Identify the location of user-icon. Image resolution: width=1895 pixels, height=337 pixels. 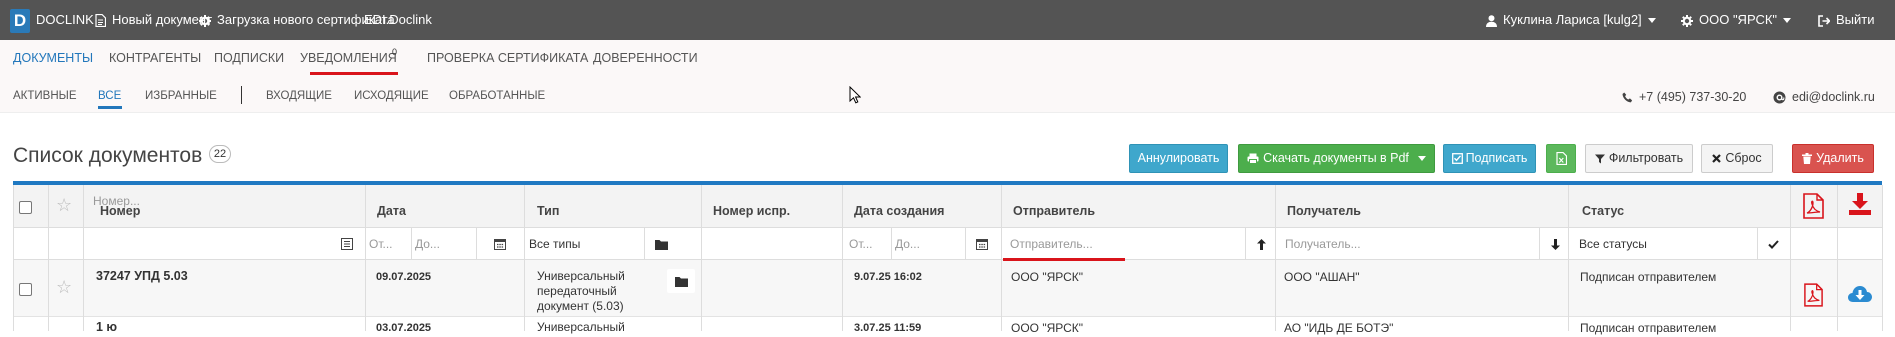
(1491, 20).